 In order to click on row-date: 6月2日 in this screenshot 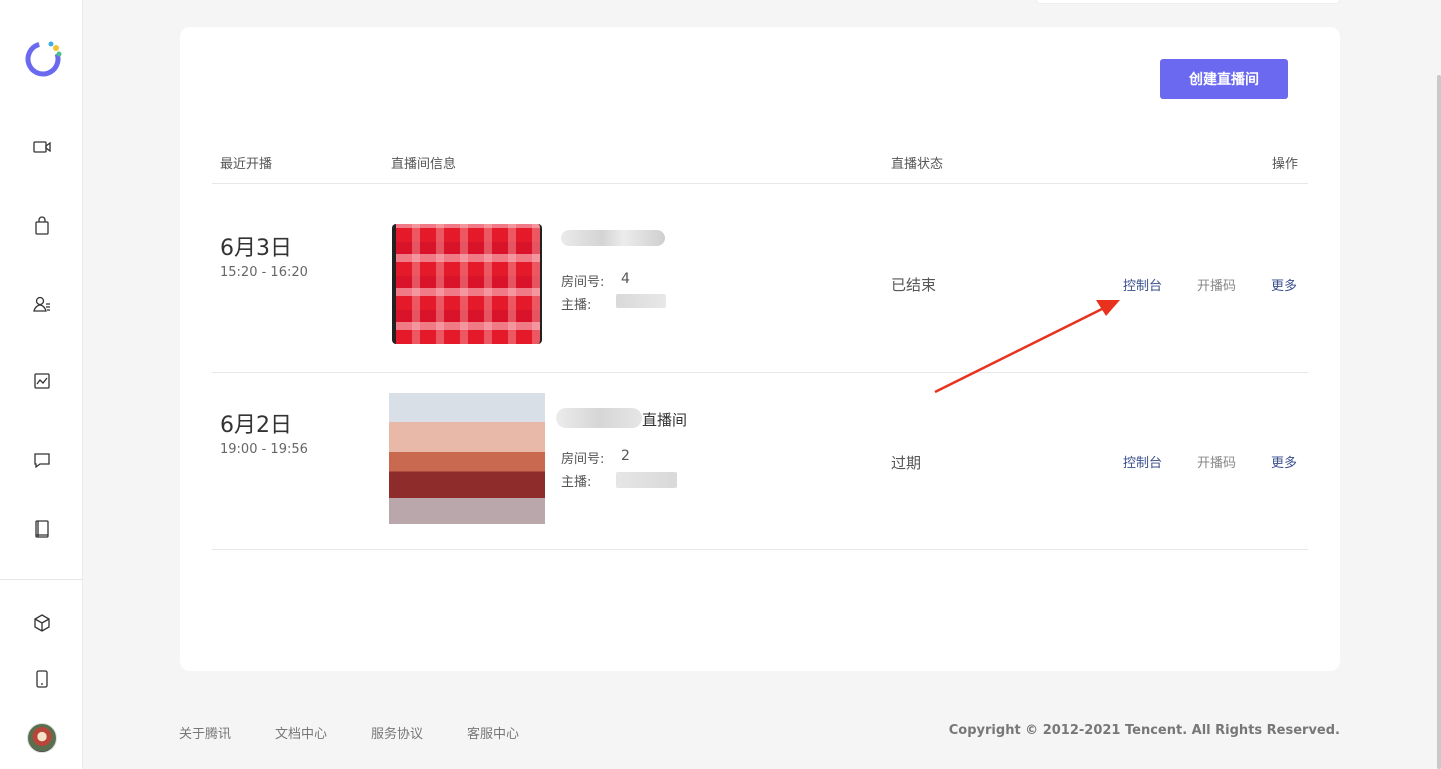, I will do `click(256, 425)`.